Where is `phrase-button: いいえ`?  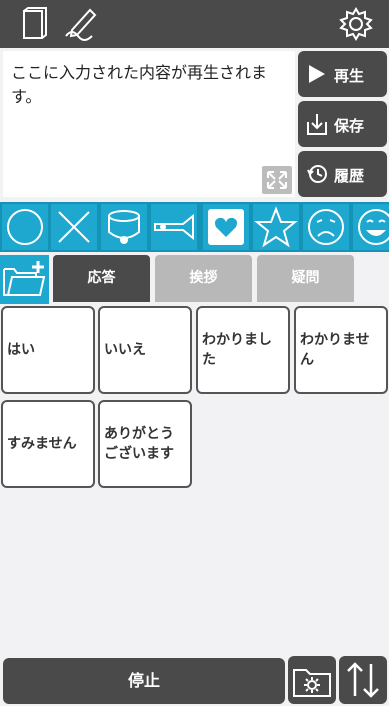
phrase-button: いいえ is located at coordinates (145, 350).